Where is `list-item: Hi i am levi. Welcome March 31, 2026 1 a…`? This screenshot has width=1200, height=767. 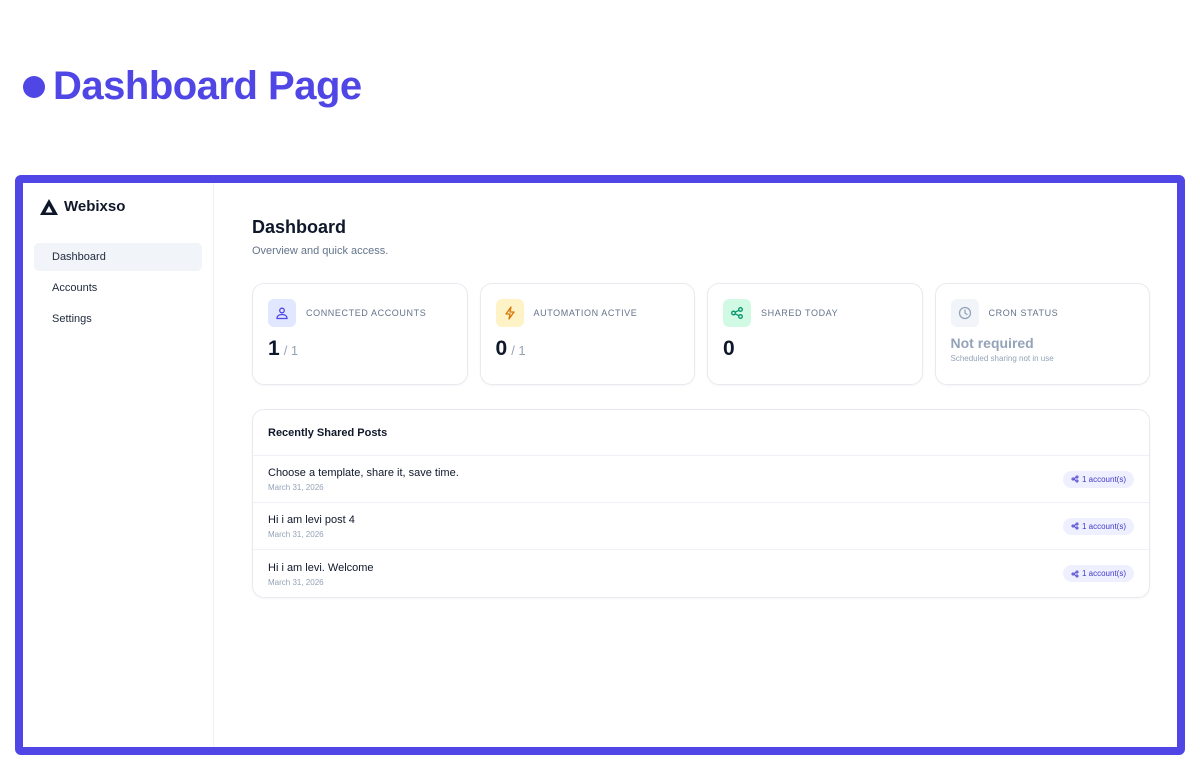
list-item: Hi i am levi. Welcome March 31, 2026 1 a… is located at coordinates (701, 573).